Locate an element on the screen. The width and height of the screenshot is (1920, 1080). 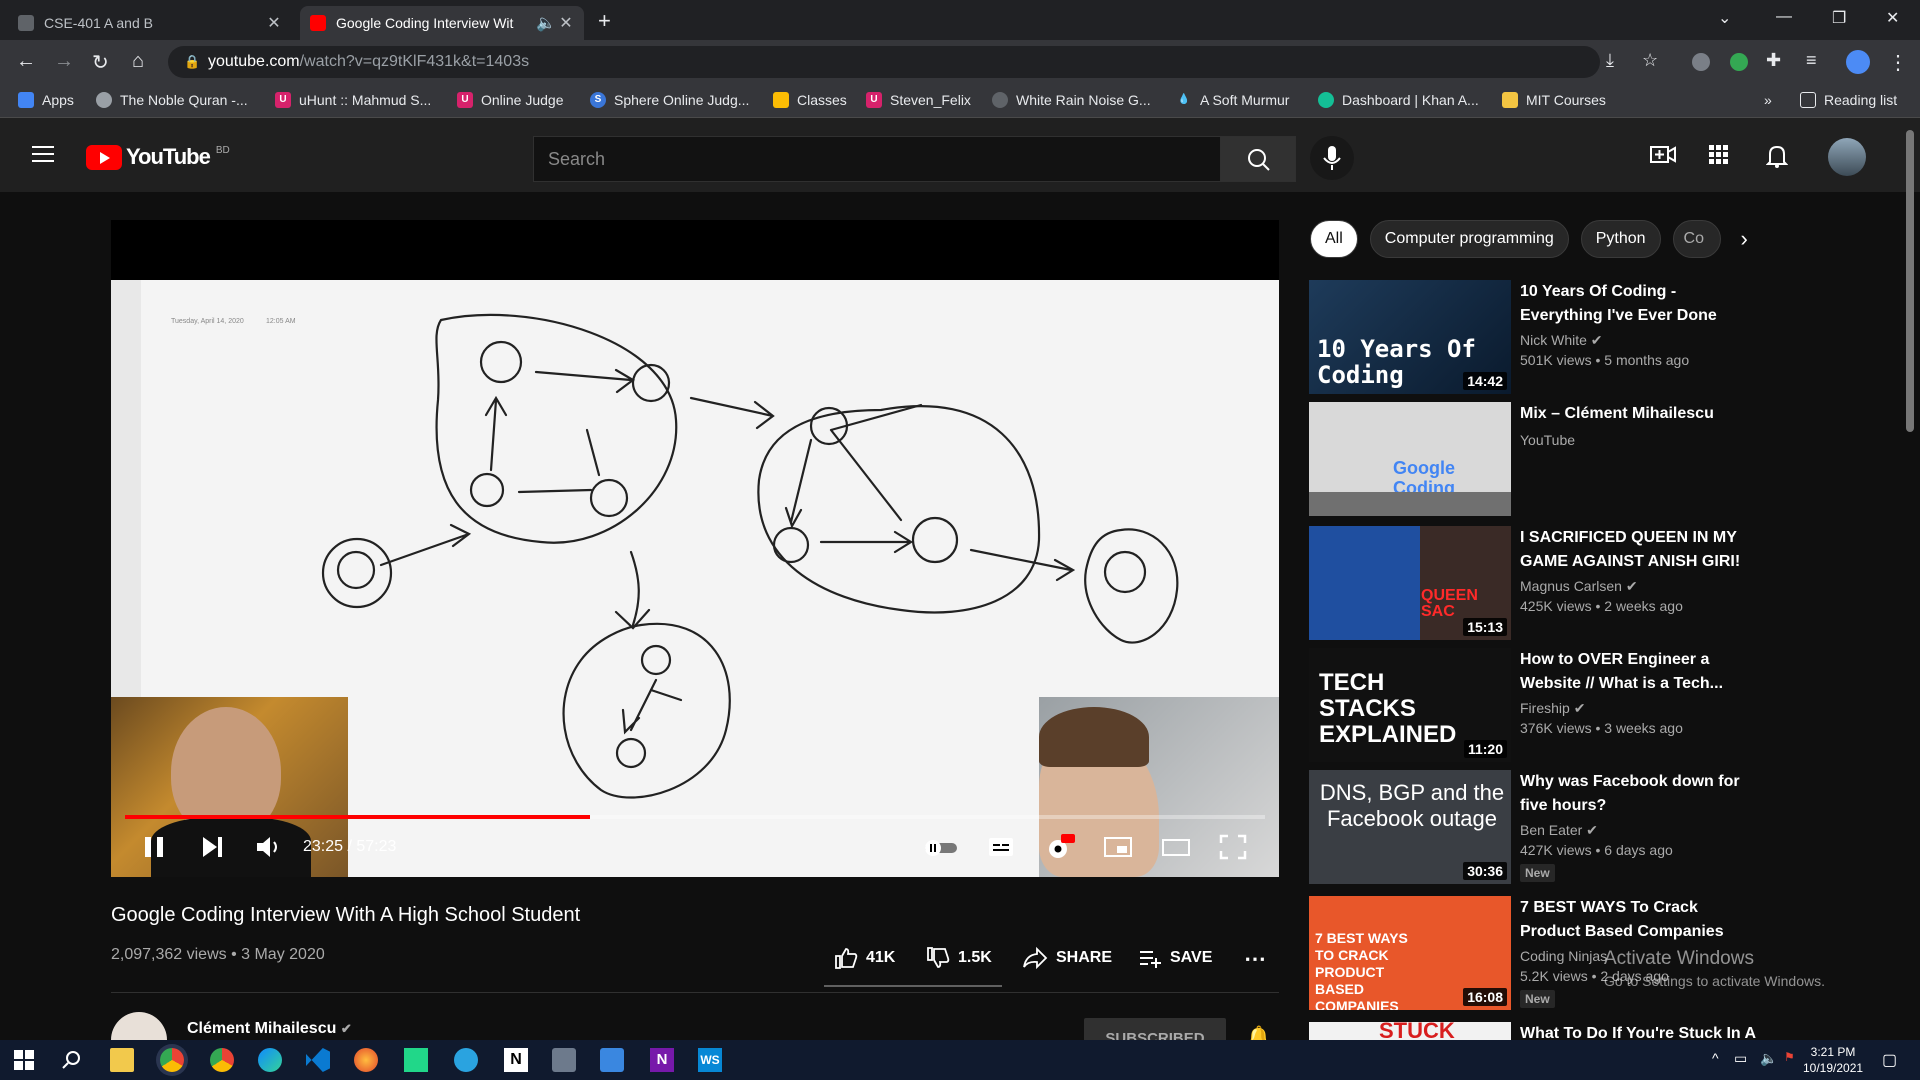
media-control-icon: ≡ is located at coordinates (1811, 60).